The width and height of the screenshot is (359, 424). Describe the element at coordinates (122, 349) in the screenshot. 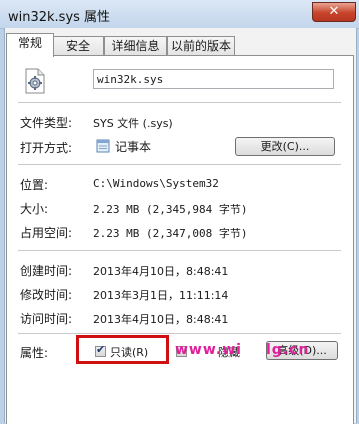

I see `highlight-box` at that location.